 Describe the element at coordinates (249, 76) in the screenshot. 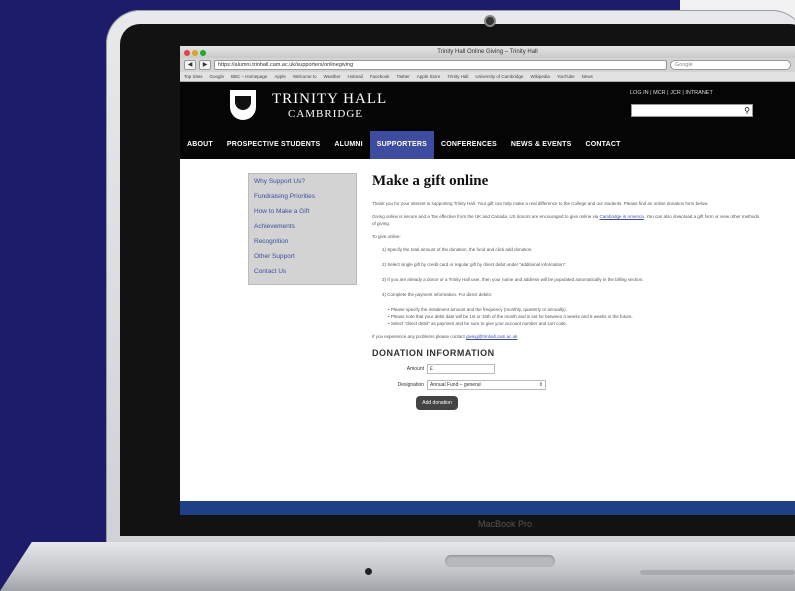

I see `bookmark-item: BBC – Homepage` at that location.